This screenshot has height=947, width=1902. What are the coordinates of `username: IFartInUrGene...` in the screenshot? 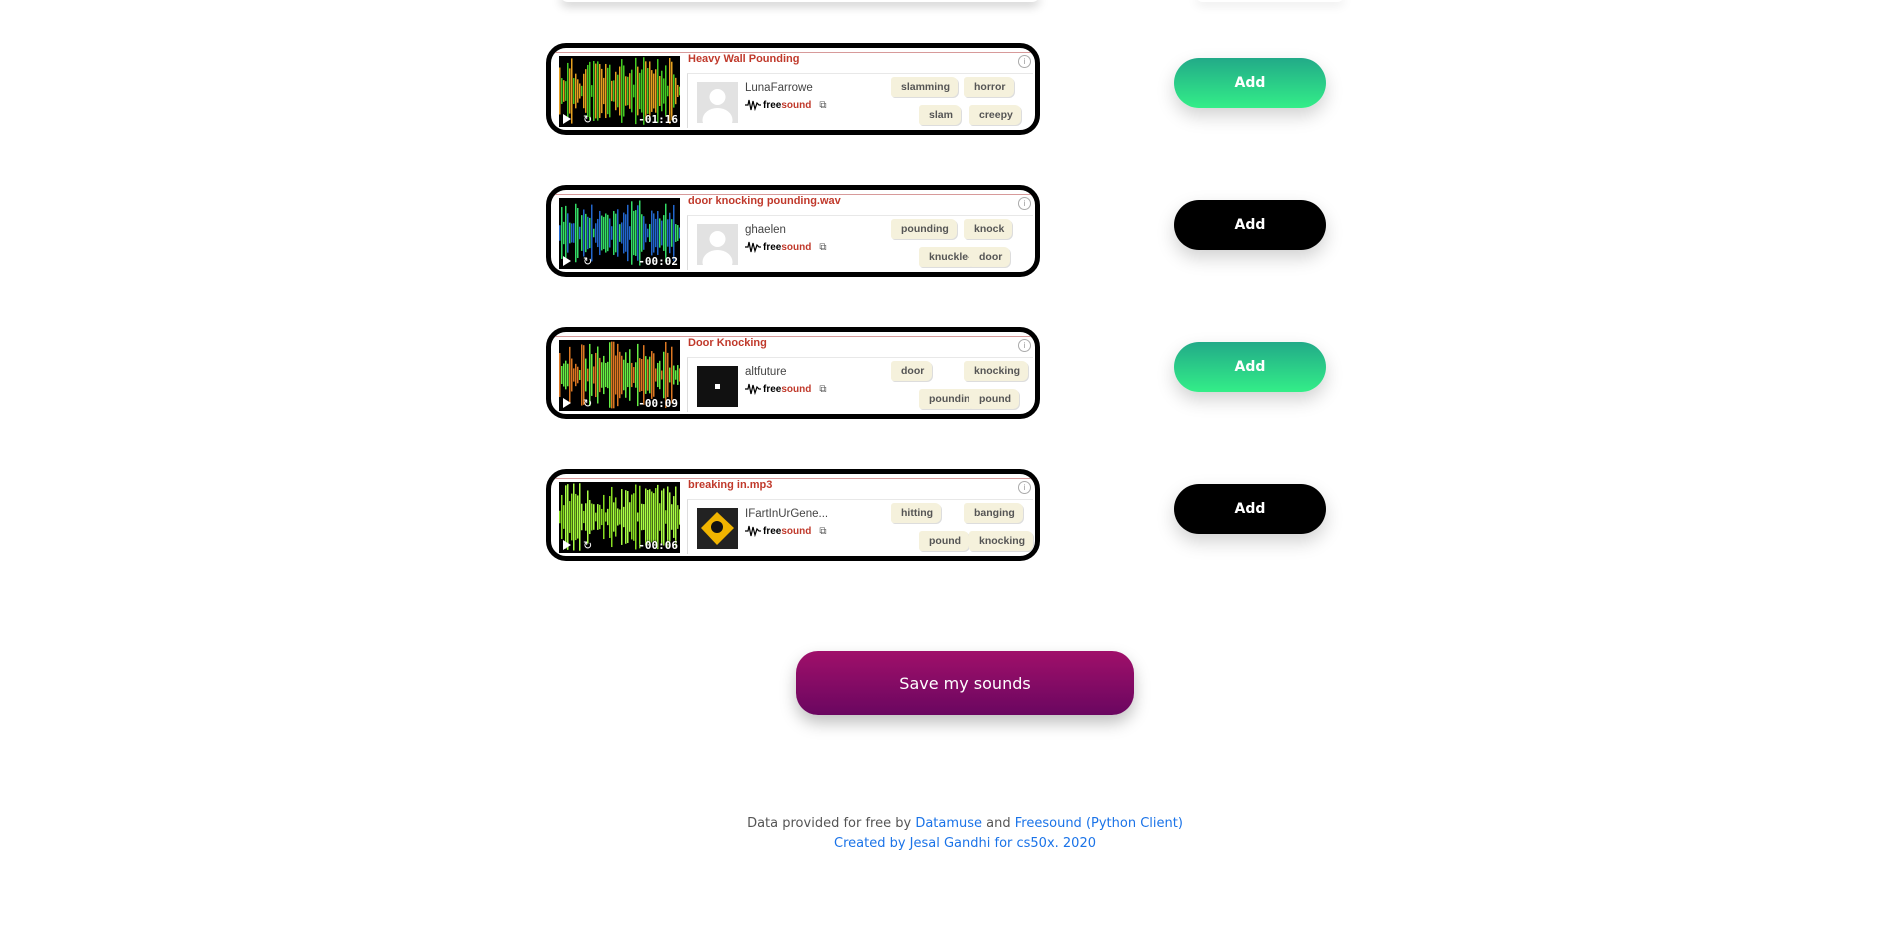 It's located at (786, 514).